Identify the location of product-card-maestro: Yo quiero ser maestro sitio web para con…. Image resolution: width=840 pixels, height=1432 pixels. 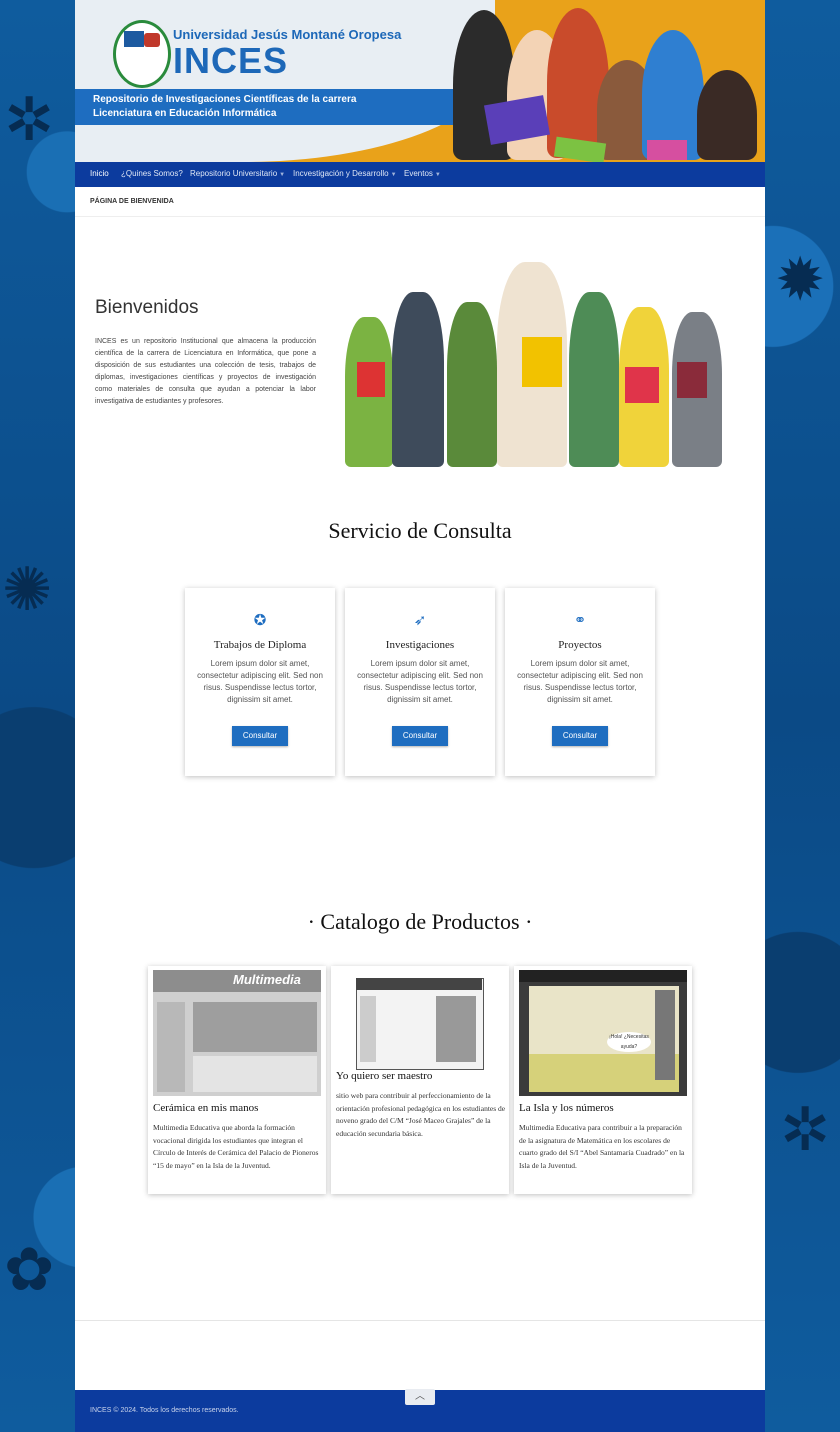
(420, 1080).